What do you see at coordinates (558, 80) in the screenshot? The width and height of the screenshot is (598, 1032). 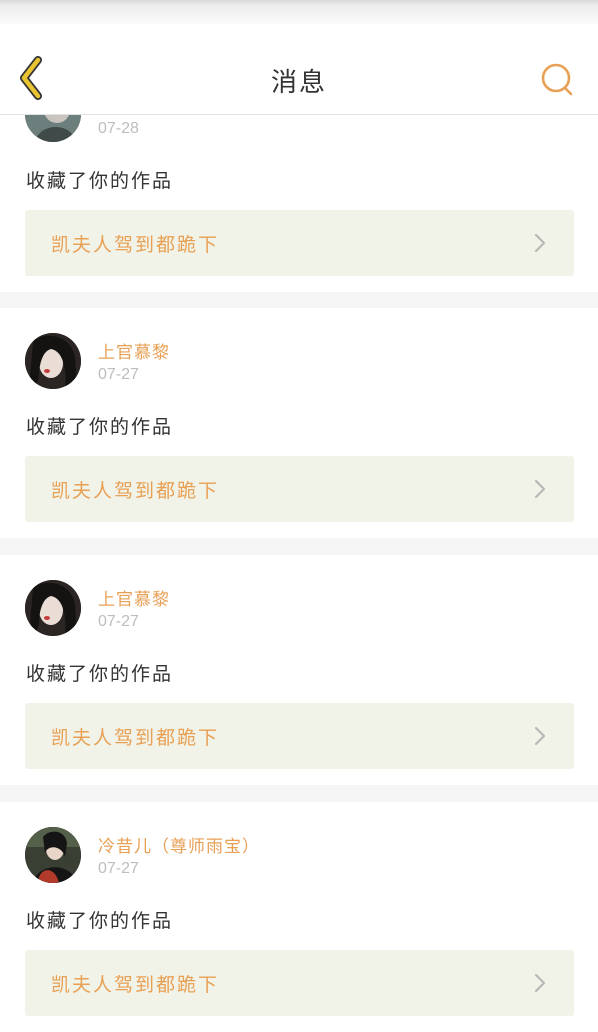 I see `search-icon` at bounding box center [558, 80].